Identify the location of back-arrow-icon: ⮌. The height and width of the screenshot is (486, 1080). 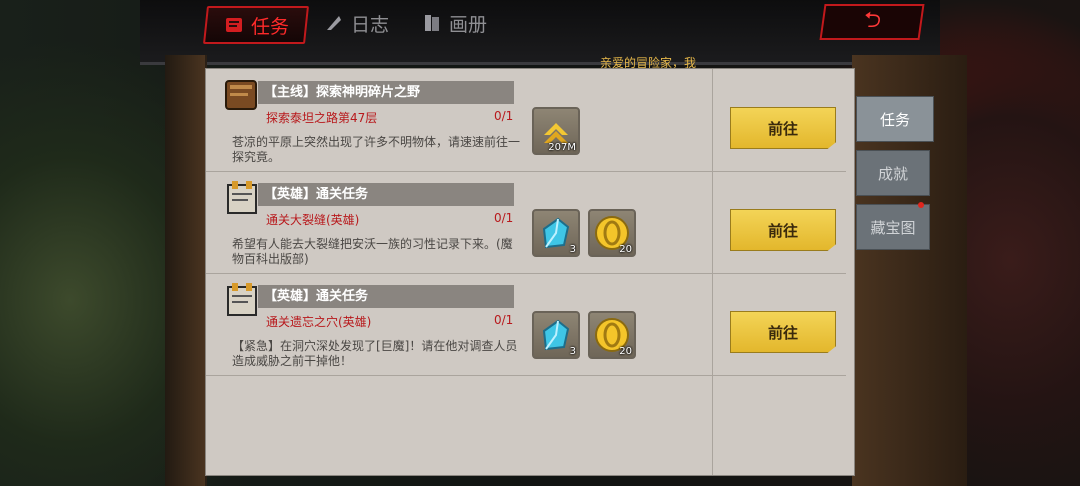
(872, 20).